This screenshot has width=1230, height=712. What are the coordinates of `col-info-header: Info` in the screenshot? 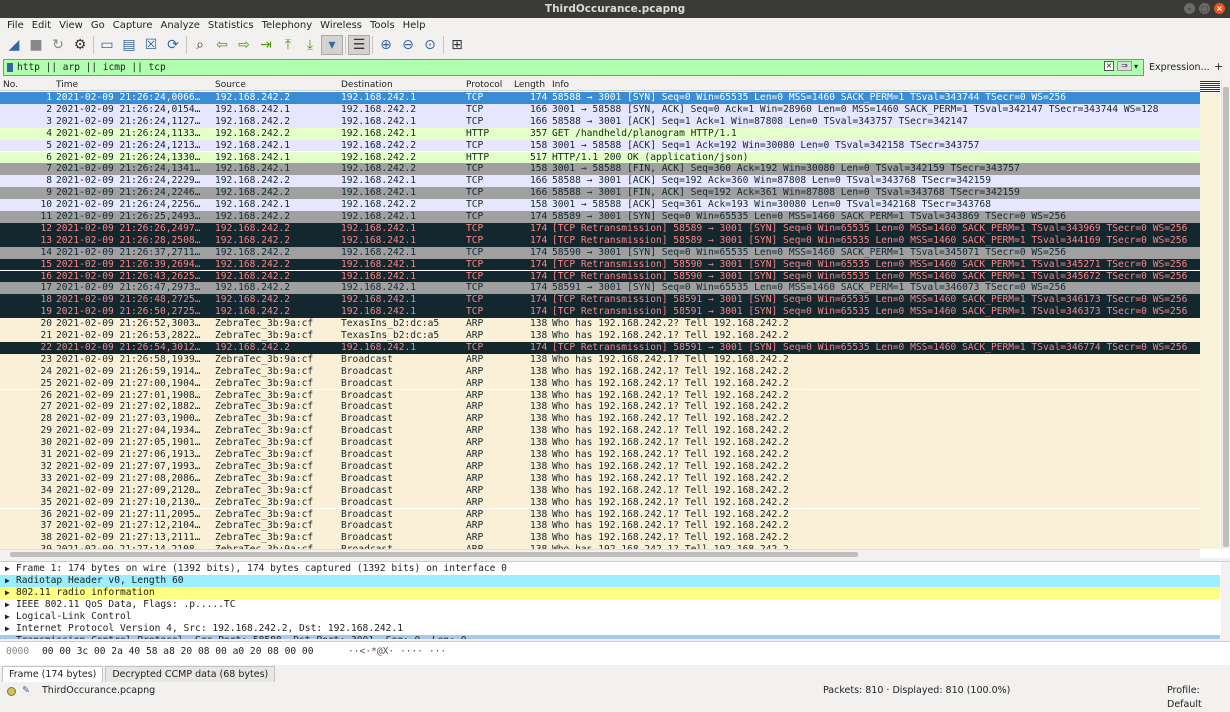 It's located at (560, 85).